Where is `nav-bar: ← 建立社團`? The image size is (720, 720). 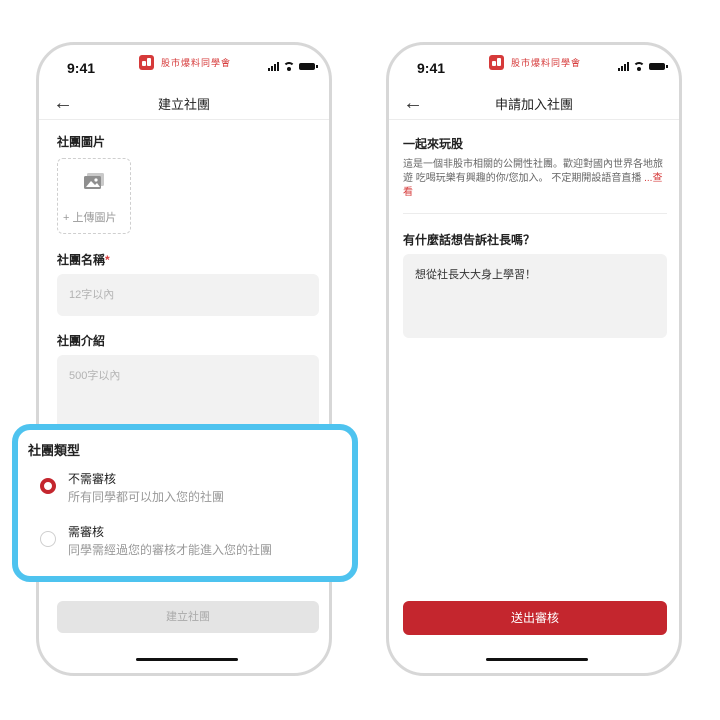 nav-bar: ← 建立社團 is located at coordinates (184, 104).